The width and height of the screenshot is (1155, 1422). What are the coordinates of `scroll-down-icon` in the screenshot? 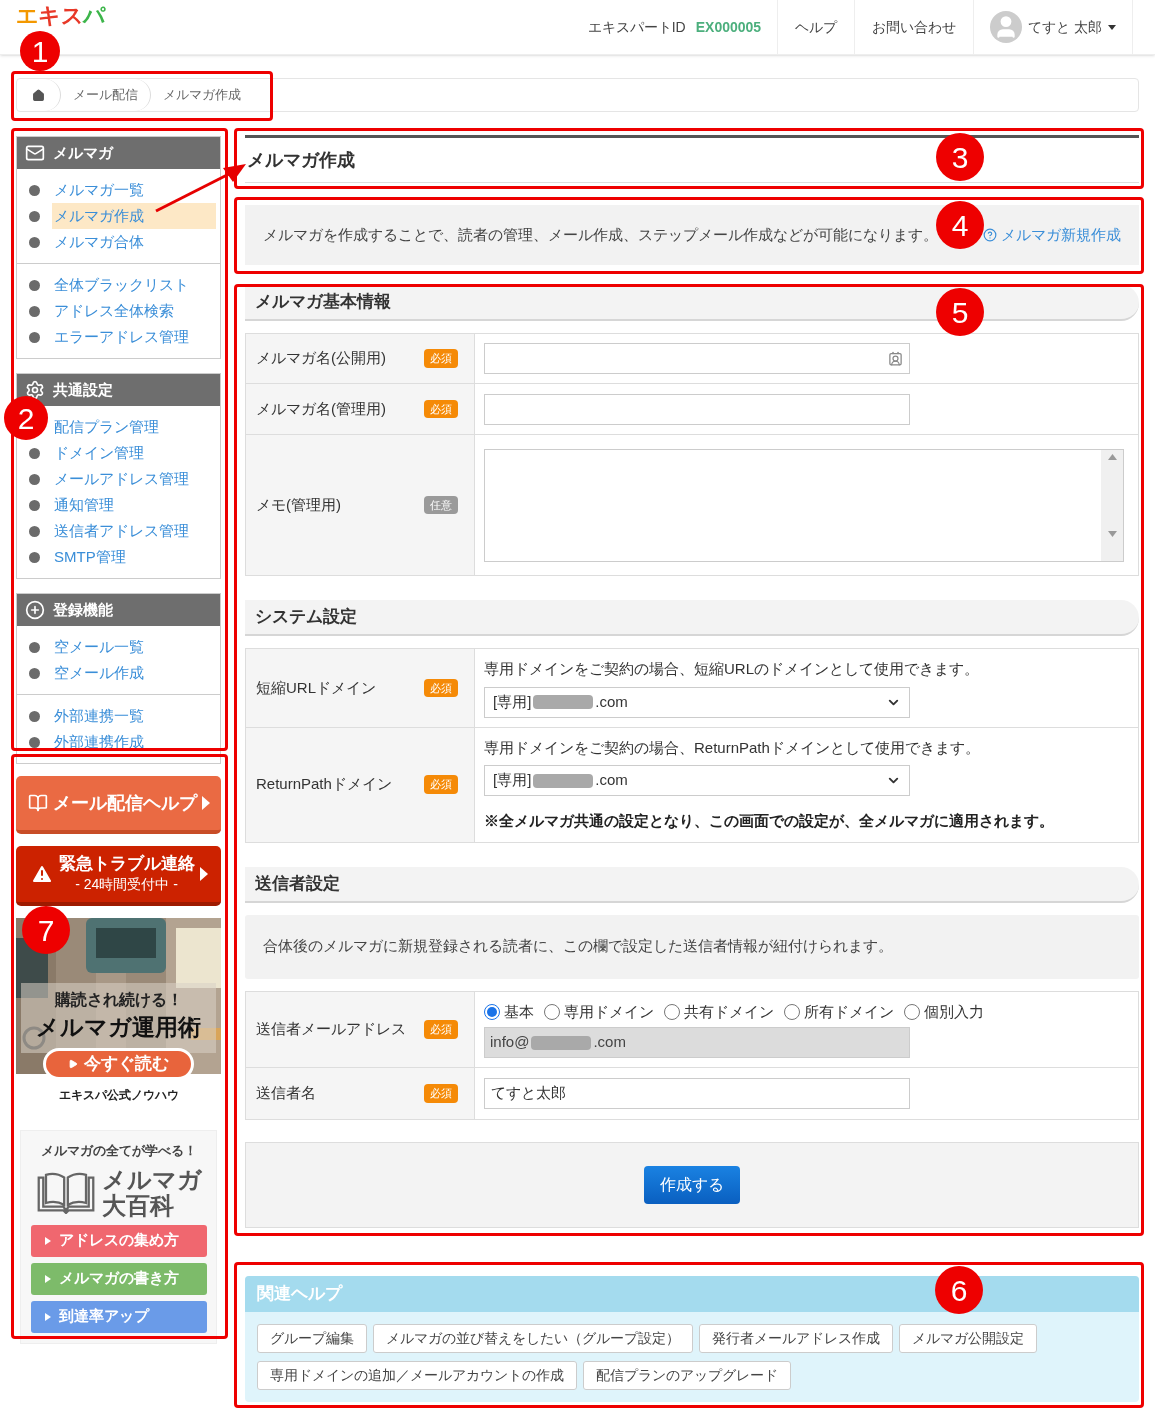 It's located at (1112, 533).